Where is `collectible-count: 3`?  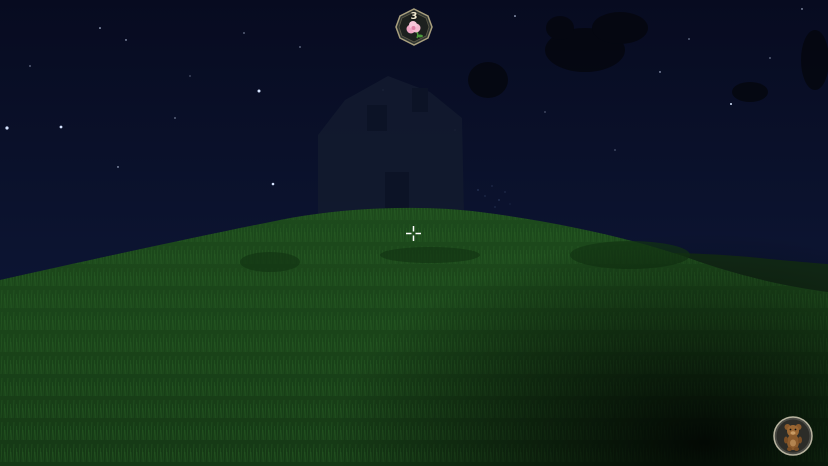
collectible-count: 3 is located at coordinates (414, 16).